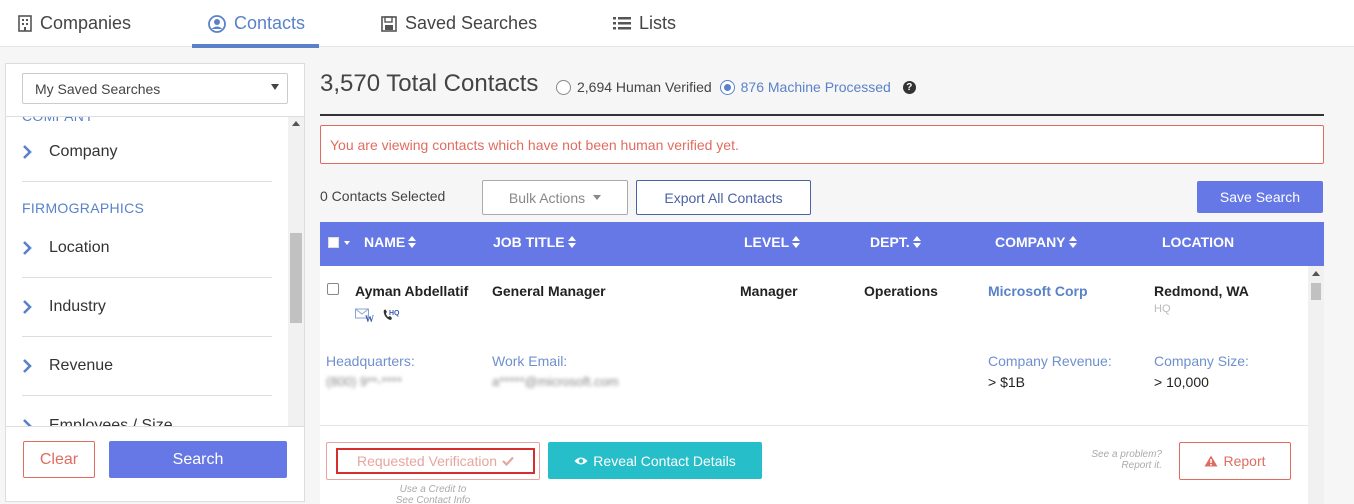  I want to click on user-circle-icon, so click(217, 23).